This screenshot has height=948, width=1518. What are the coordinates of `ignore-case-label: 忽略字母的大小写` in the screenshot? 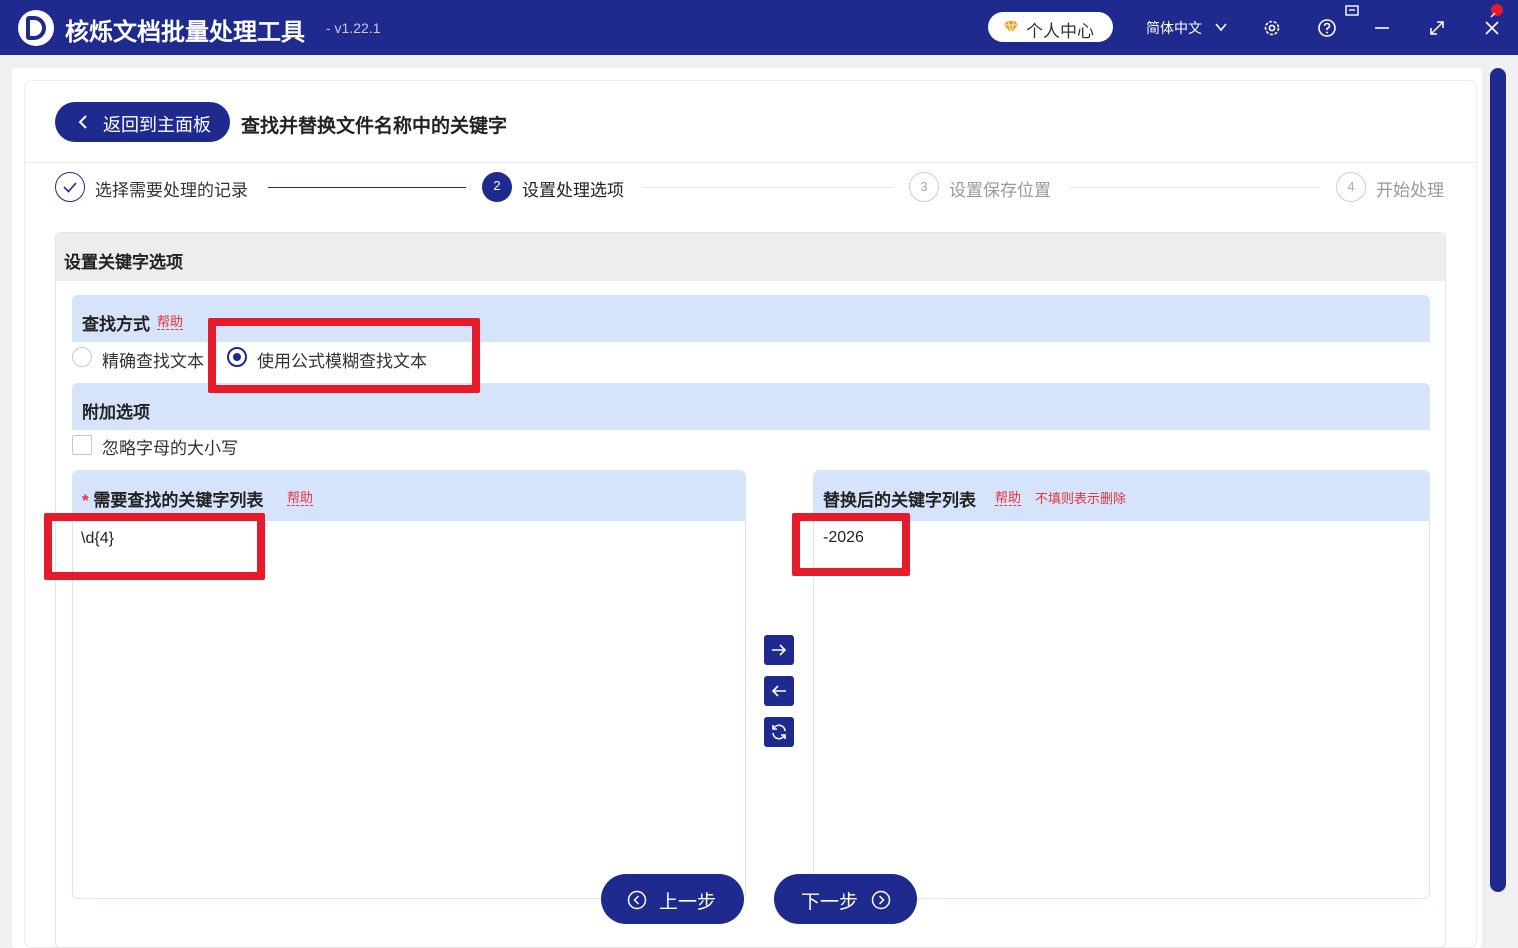 It's located at (170, 446).